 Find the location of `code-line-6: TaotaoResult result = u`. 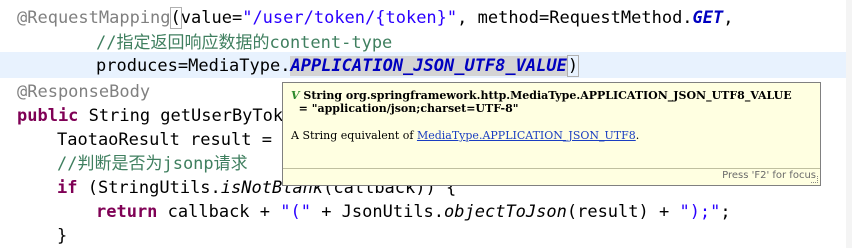

code-line-6: TaotaoResult result = u is located at coordinates (174, 140).